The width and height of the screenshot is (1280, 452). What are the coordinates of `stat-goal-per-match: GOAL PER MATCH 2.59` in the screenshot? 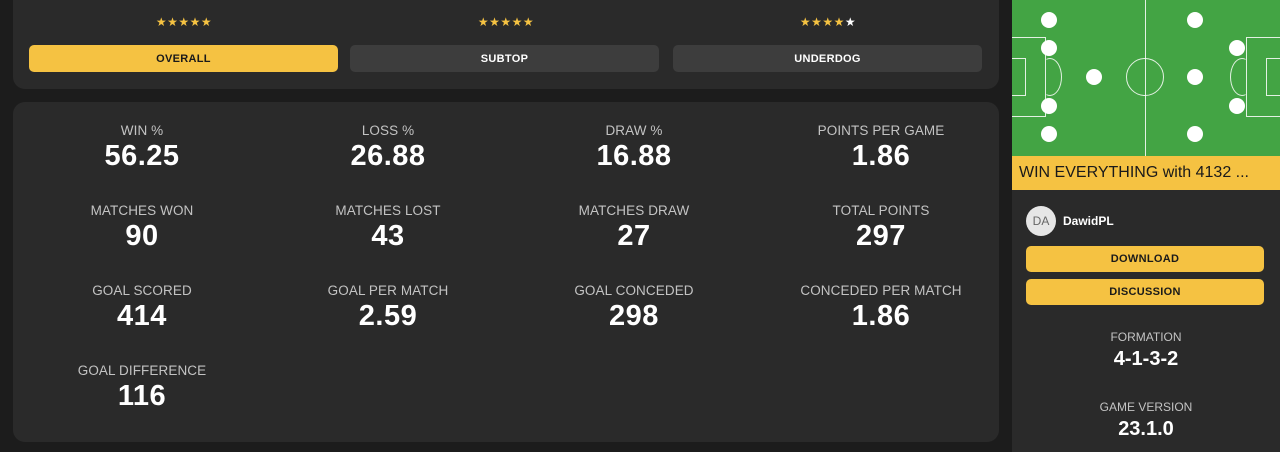 It's located at (388, 308).